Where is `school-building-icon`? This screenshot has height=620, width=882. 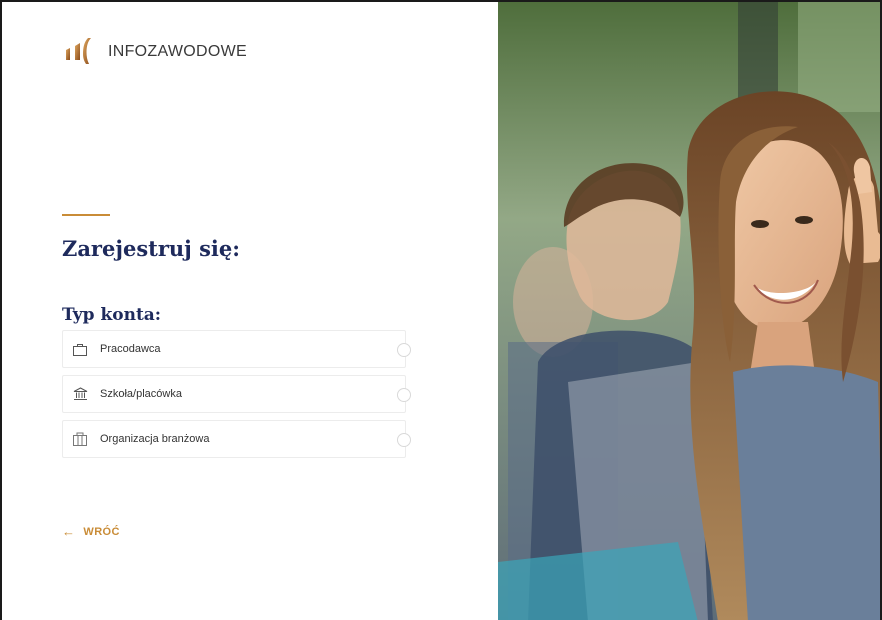 school-building-icon is located at coordinates (80, 394).